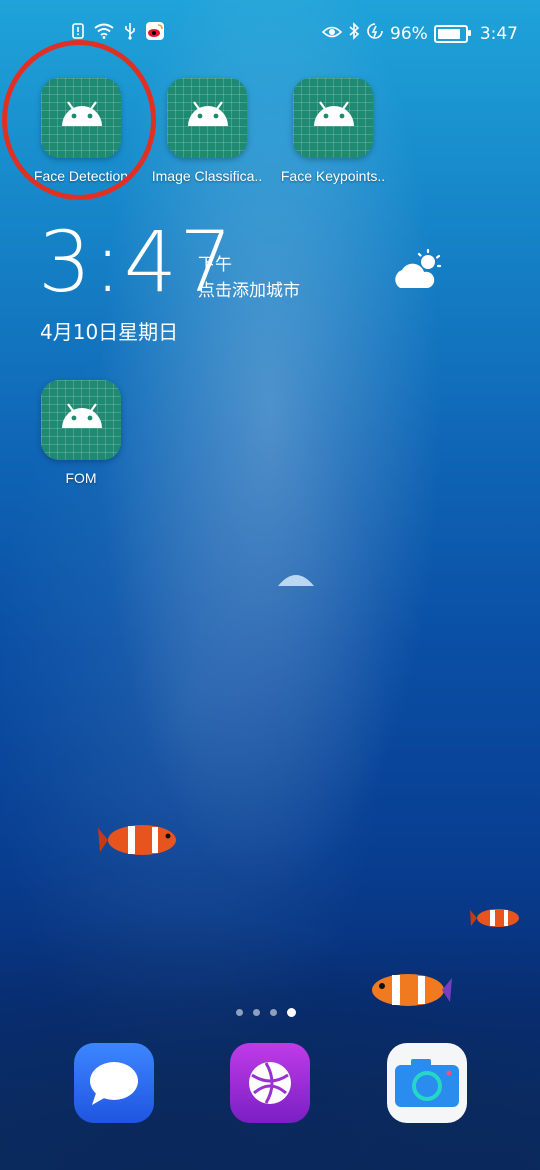  I want to click on messages-icon, so click(114, 1083).